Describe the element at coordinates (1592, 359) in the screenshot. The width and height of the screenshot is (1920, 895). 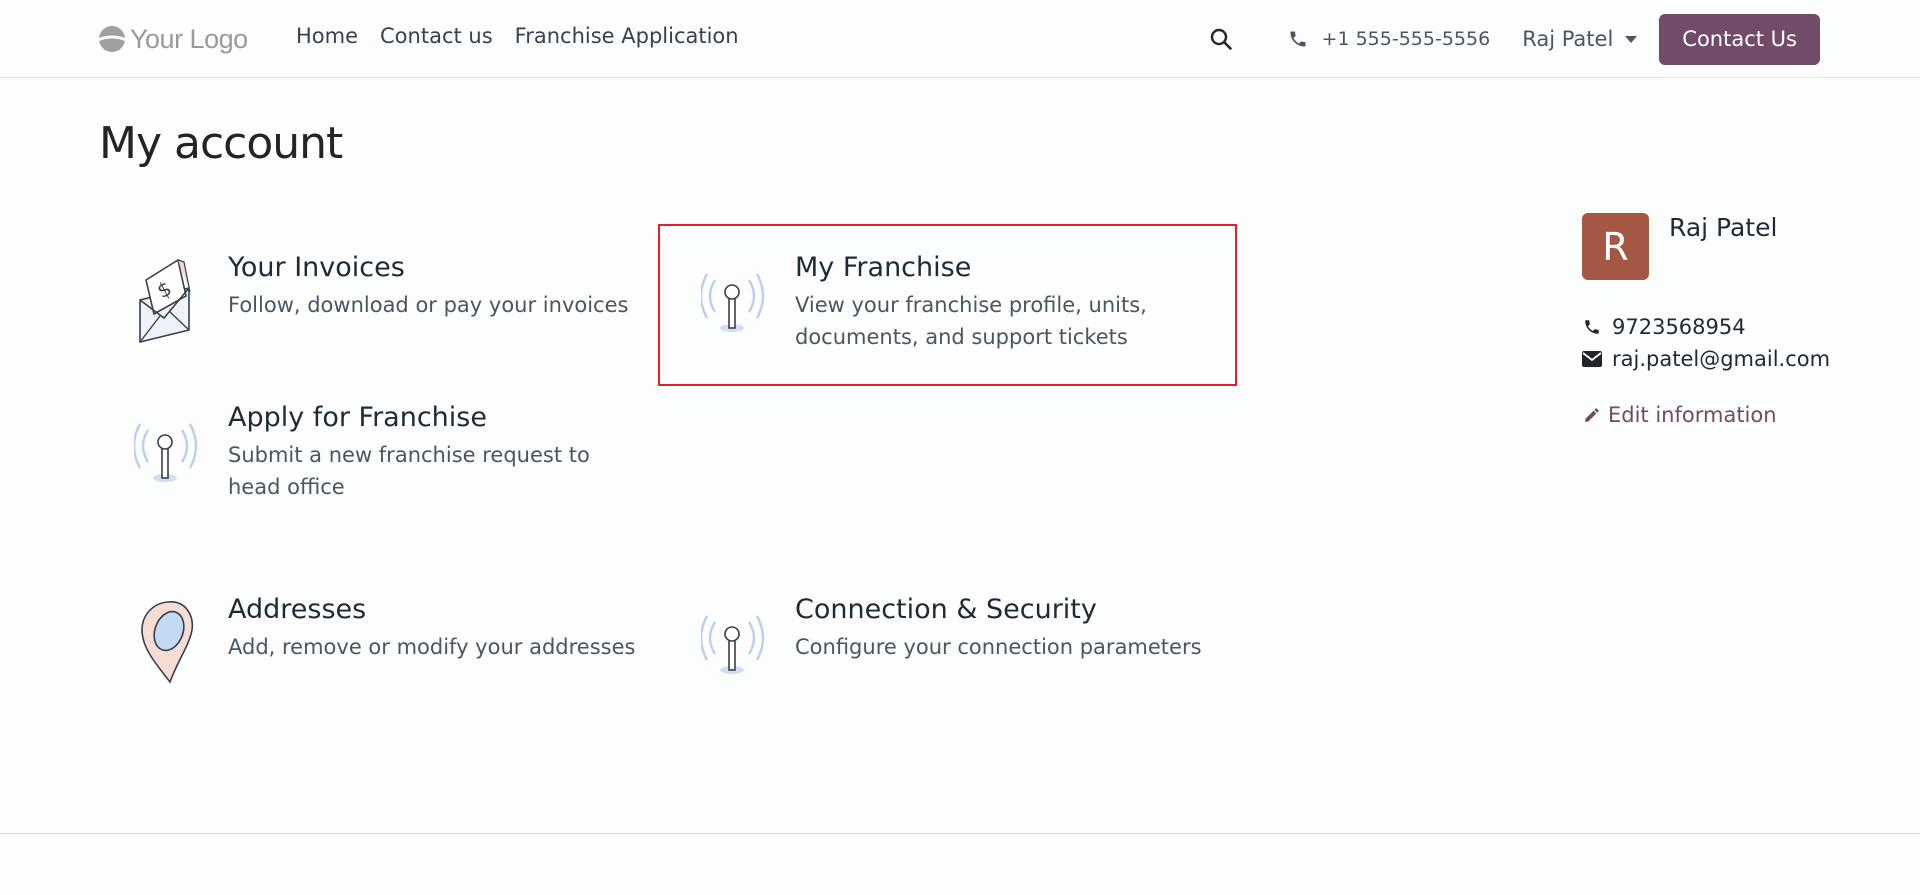
I see `envelope-icon` at that location.